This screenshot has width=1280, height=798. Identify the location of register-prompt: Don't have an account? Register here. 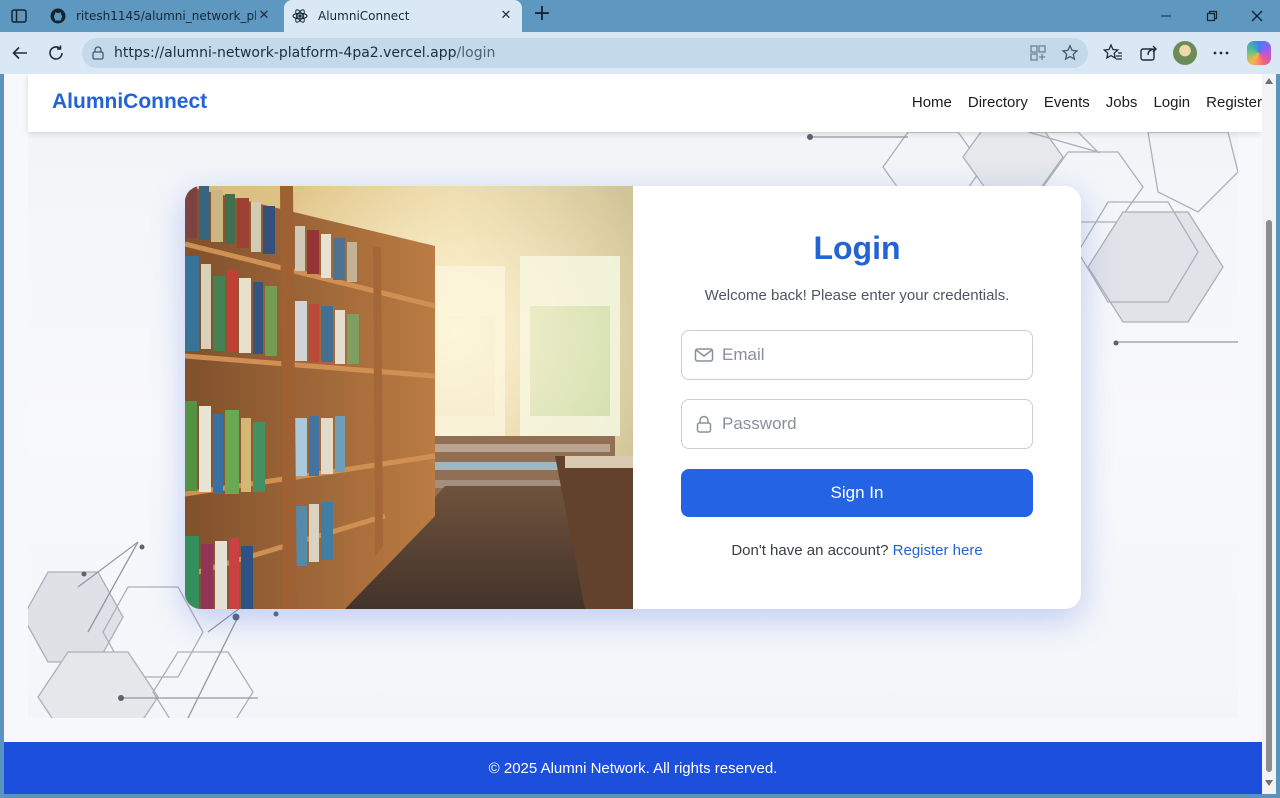
(857, 550).